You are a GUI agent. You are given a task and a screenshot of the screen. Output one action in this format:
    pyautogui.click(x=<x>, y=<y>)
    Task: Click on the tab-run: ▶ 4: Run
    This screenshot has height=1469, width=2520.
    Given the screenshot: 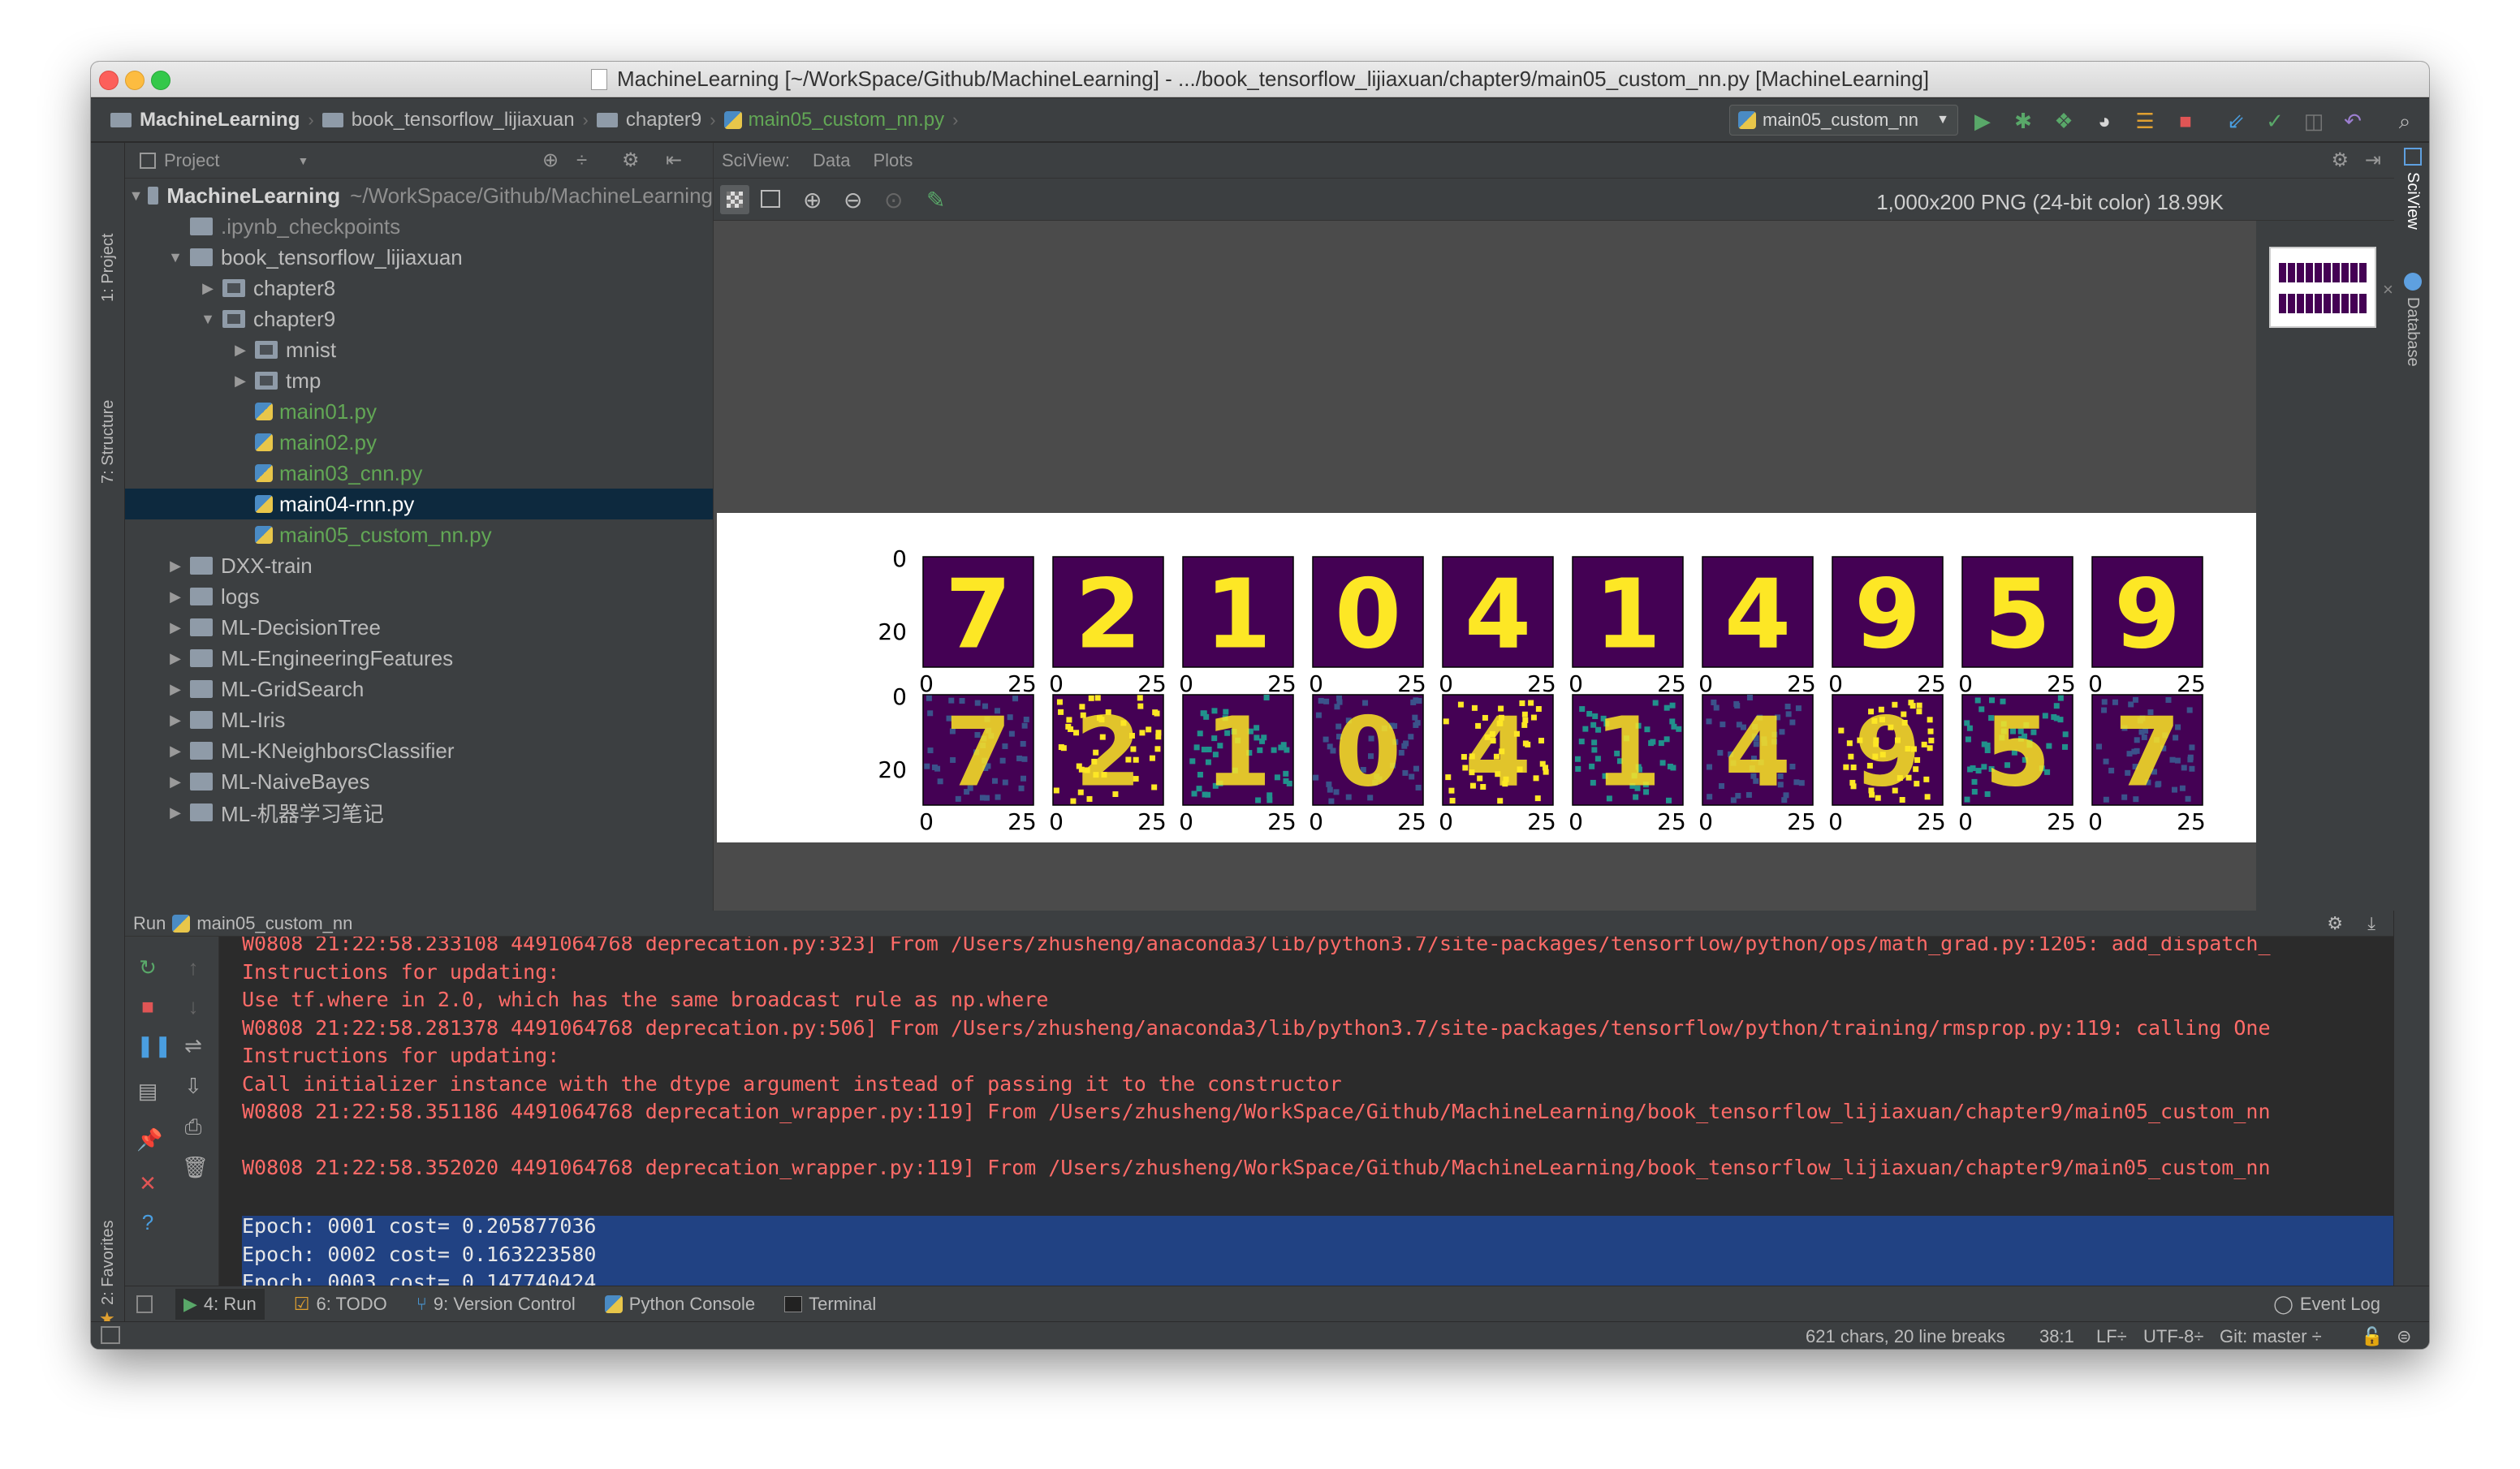 What is the action you would take?
    pyautogui.click(x=220, y=1304)
    